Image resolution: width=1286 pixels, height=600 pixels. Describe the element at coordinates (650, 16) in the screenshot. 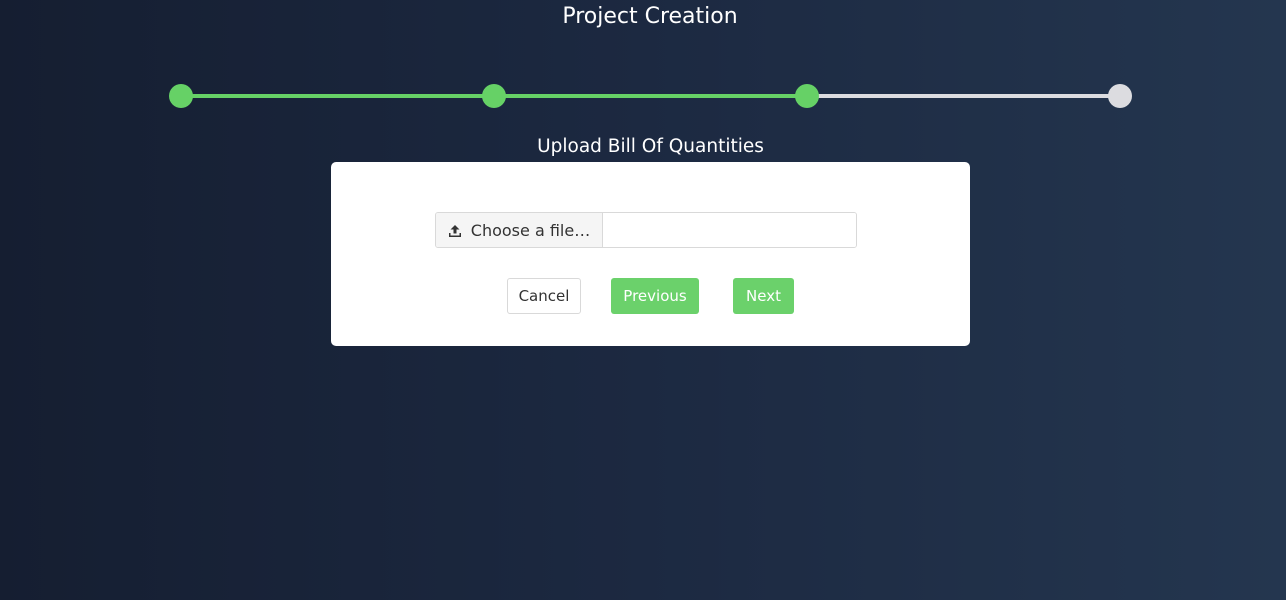

I see `page-title: Project Creation` at that location.